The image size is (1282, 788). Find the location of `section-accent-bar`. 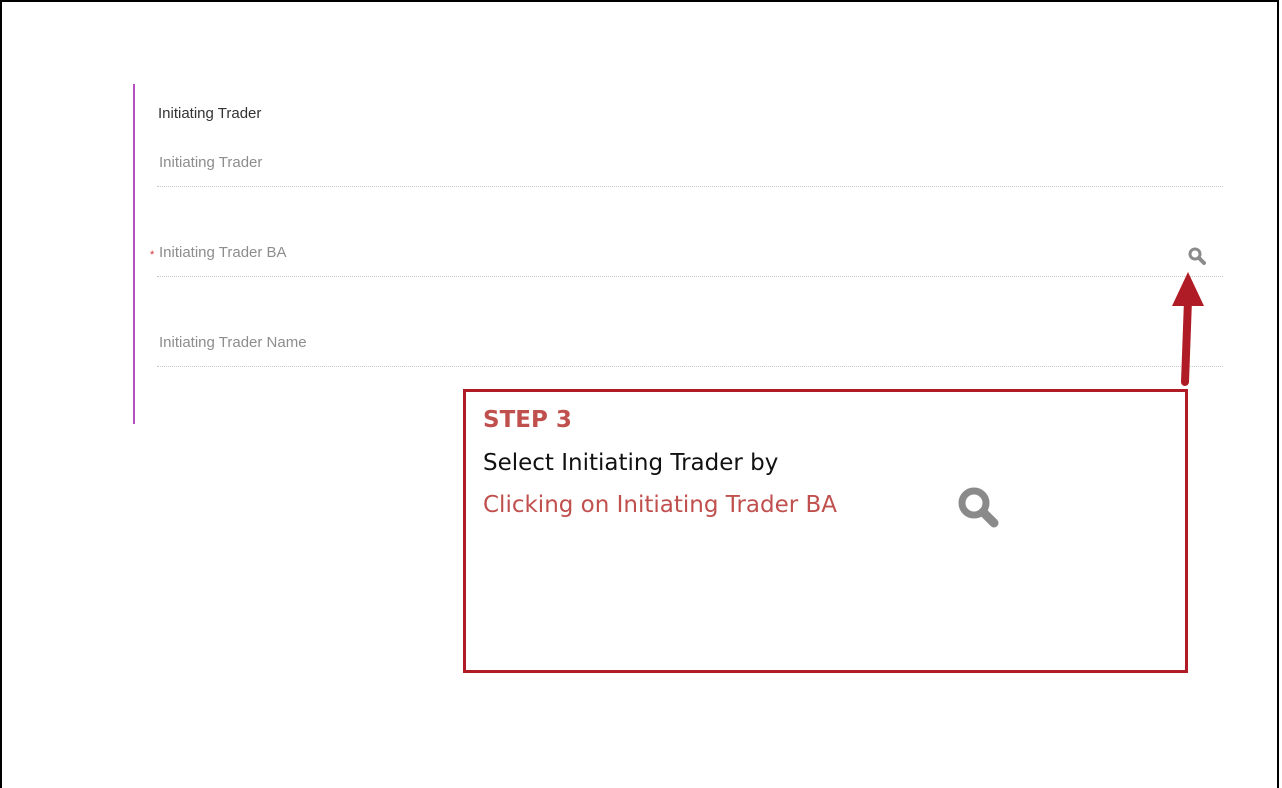

section-accent-bar is located at coordinates (134, 254).